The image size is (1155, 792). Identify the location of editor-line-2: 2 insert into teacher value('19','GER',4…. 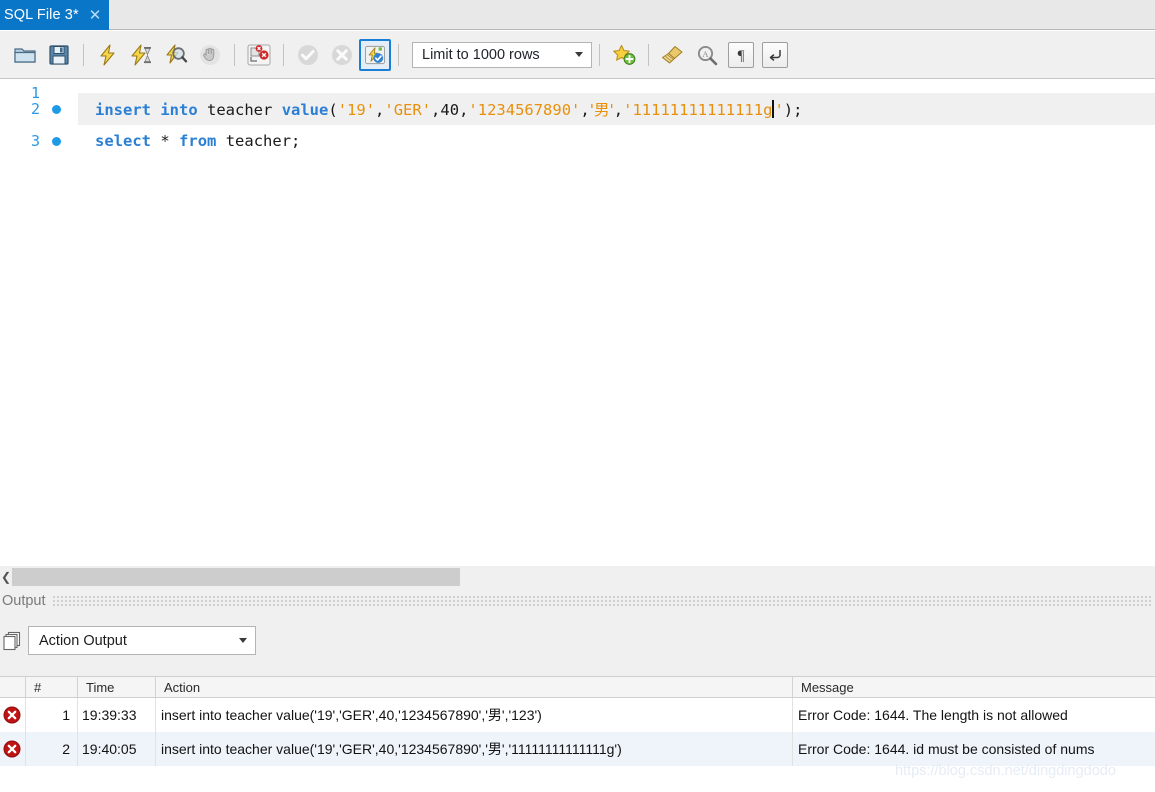
(577, 109).